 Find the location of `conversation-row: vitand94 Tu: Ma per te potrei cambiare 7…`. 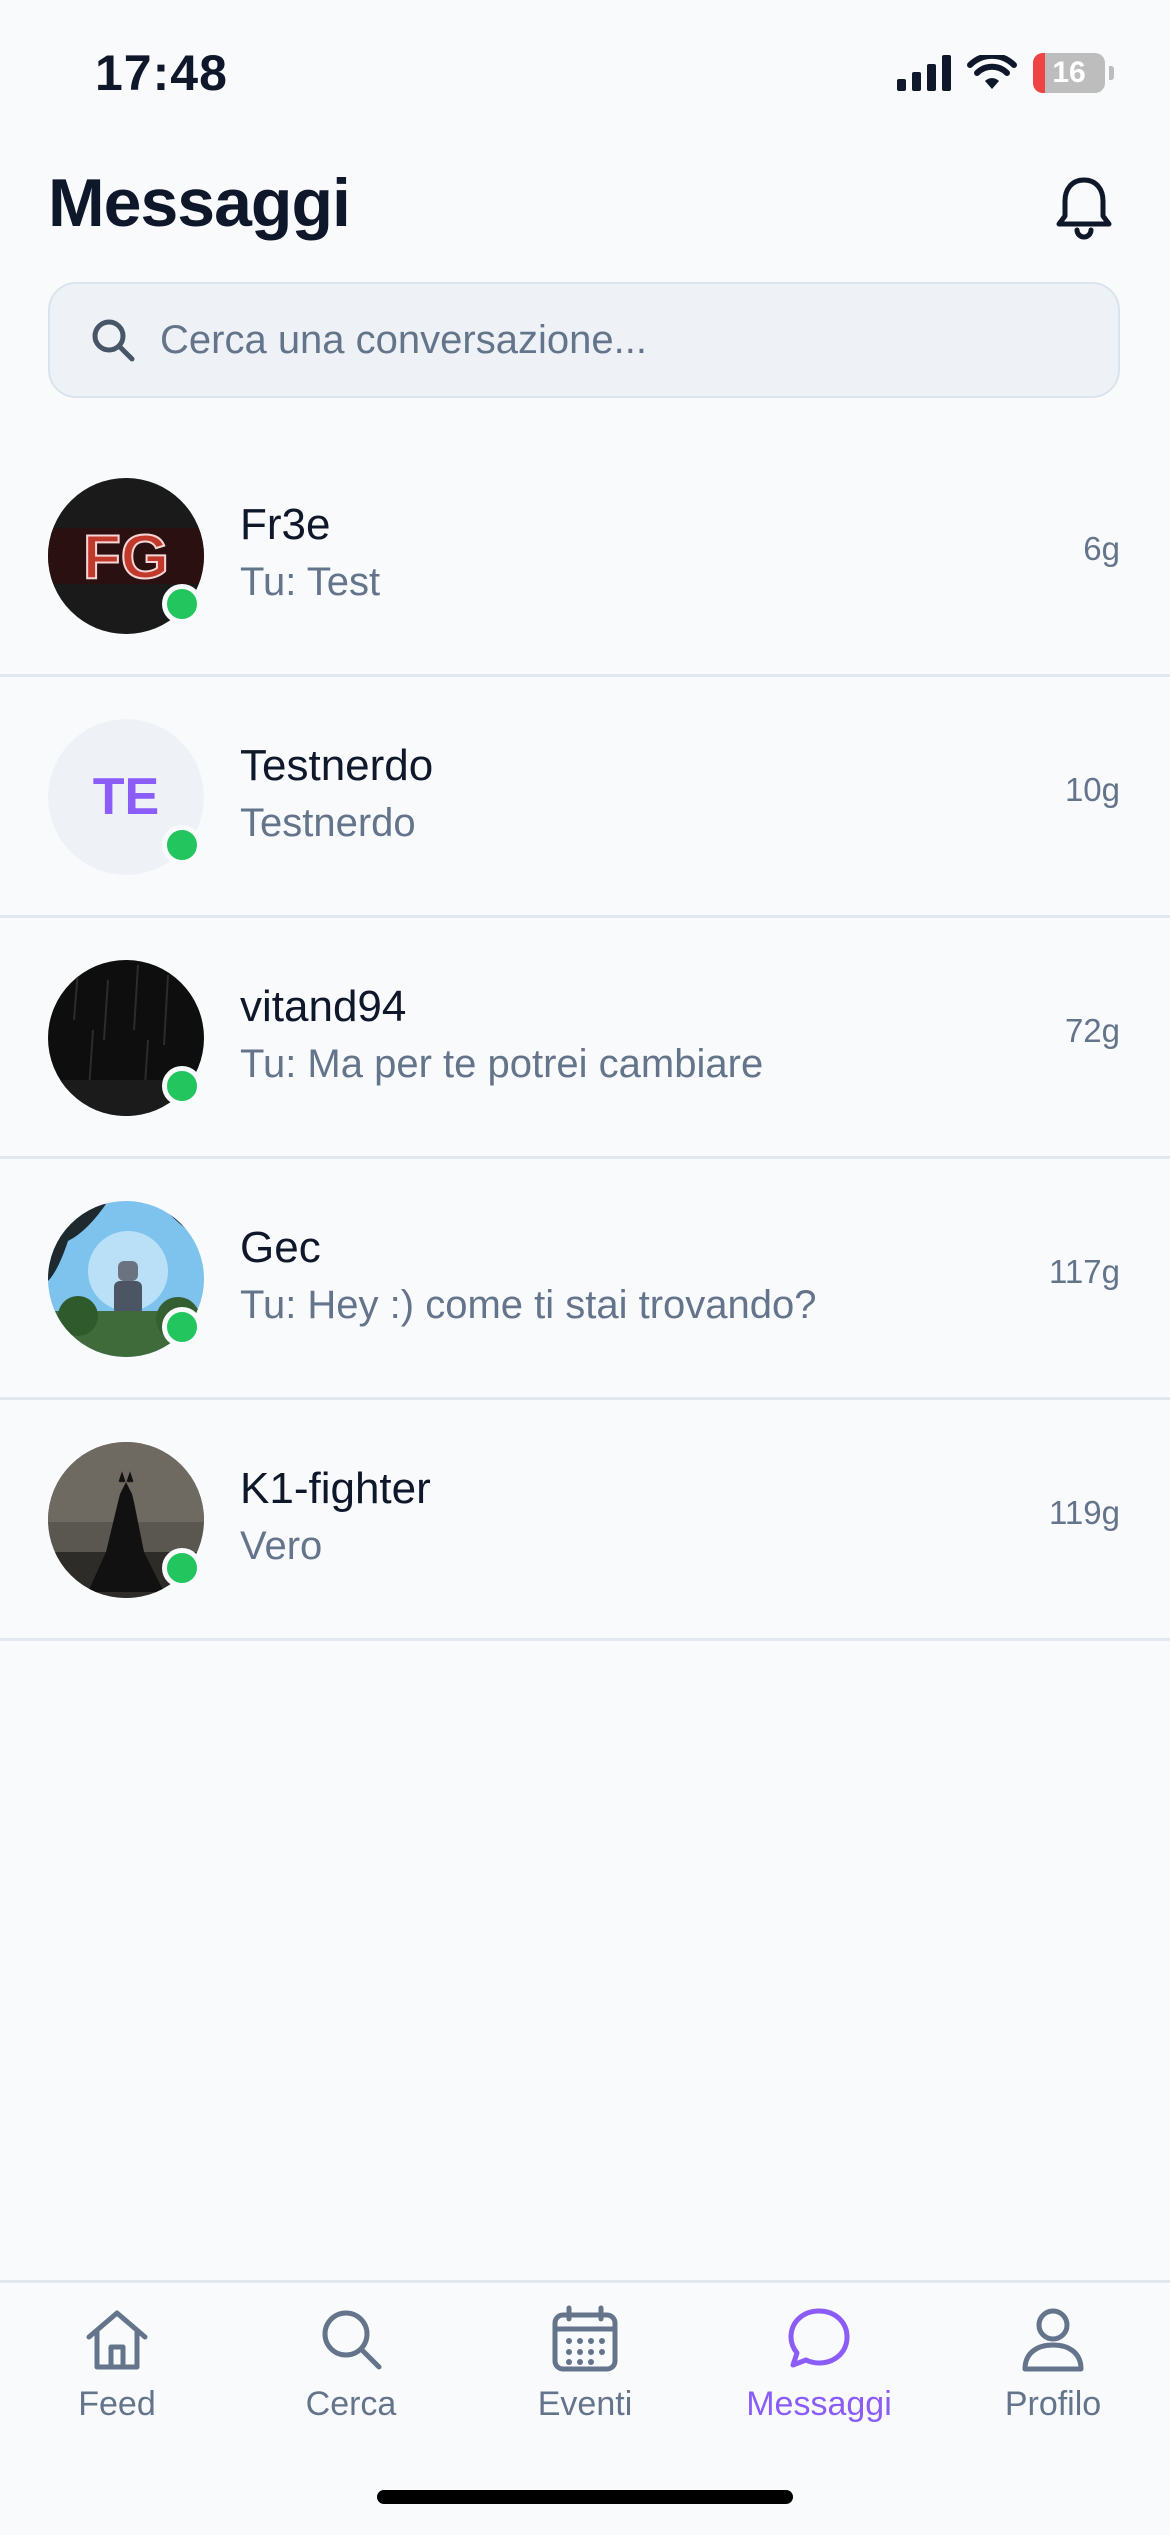

conversation-row: vitand94 Tu: Ma per te potrei cambiare 7… is located at coordinates (585, 1038).